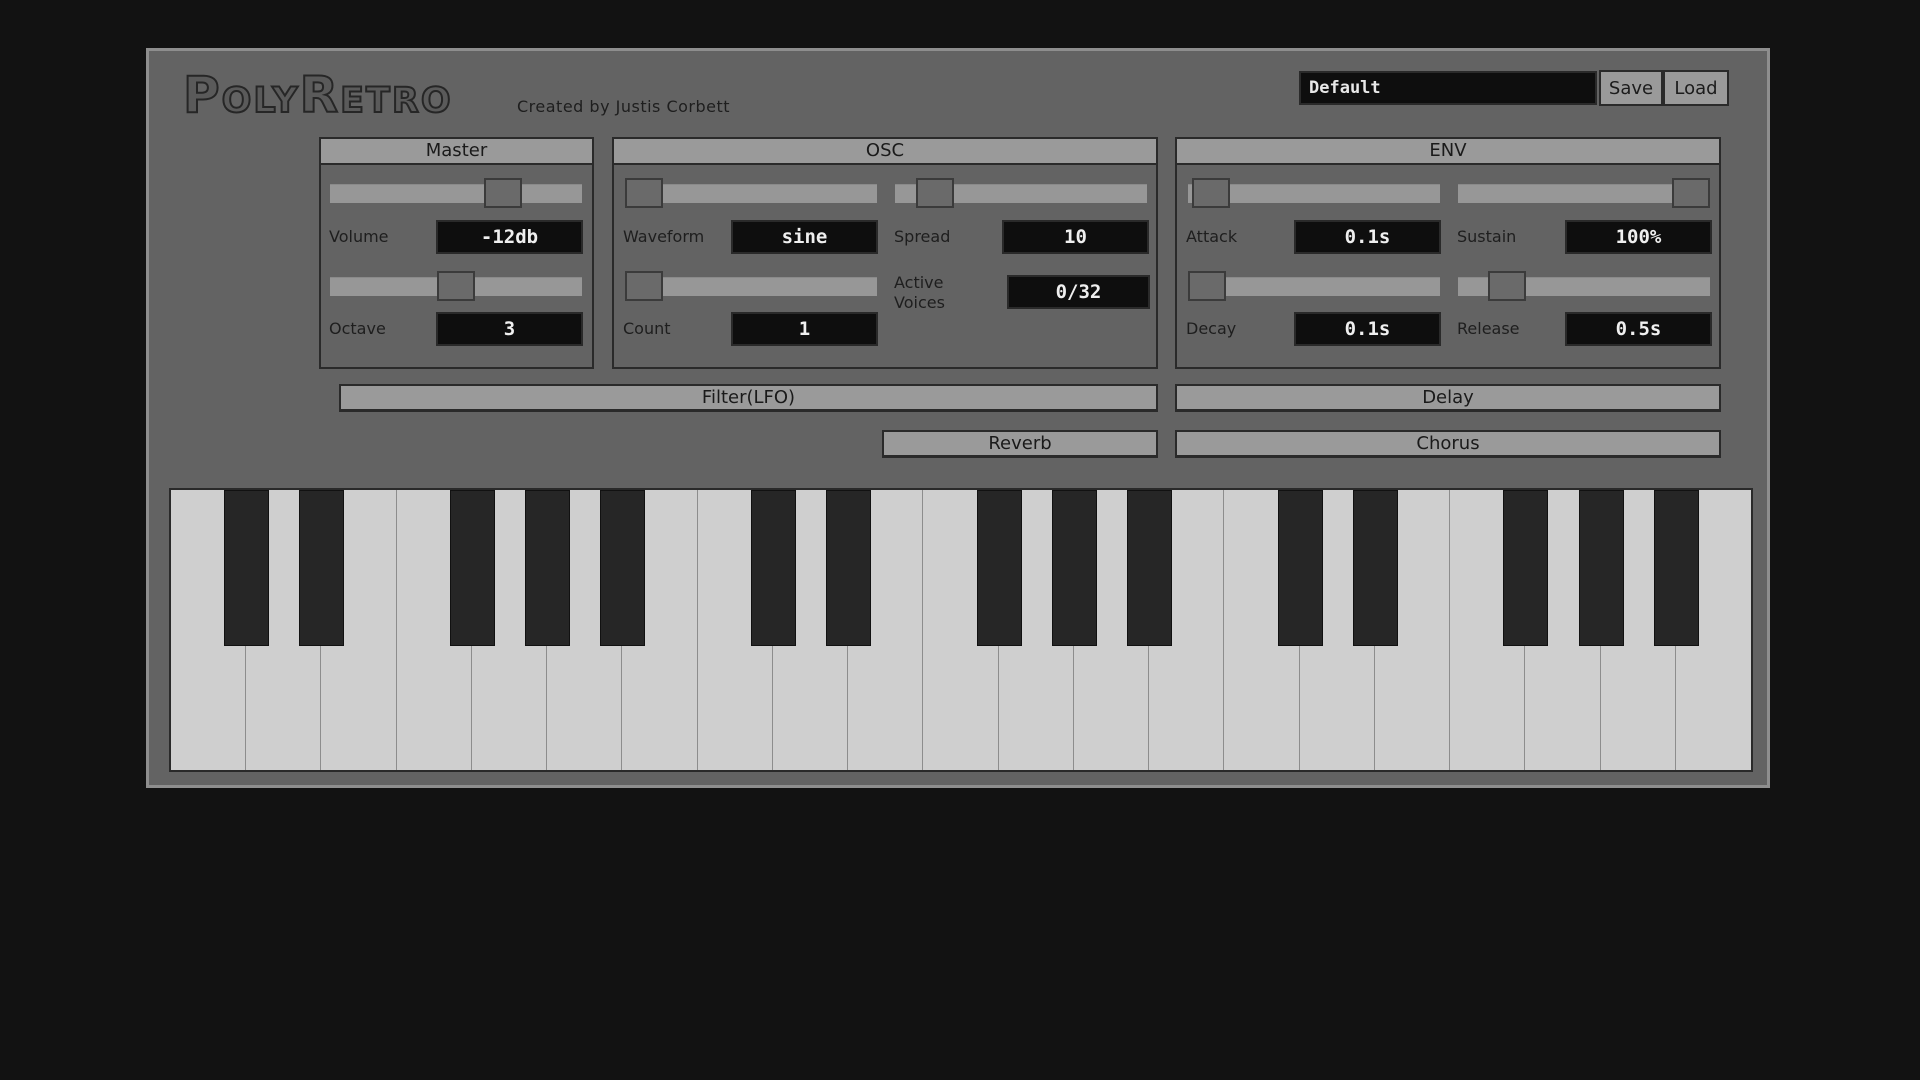 The width and height of the screenshot is (1920, 1080). Describe the element at coordinates (1367, 237) in the screenshot. I see `attack-value: 0.1s` at that location.